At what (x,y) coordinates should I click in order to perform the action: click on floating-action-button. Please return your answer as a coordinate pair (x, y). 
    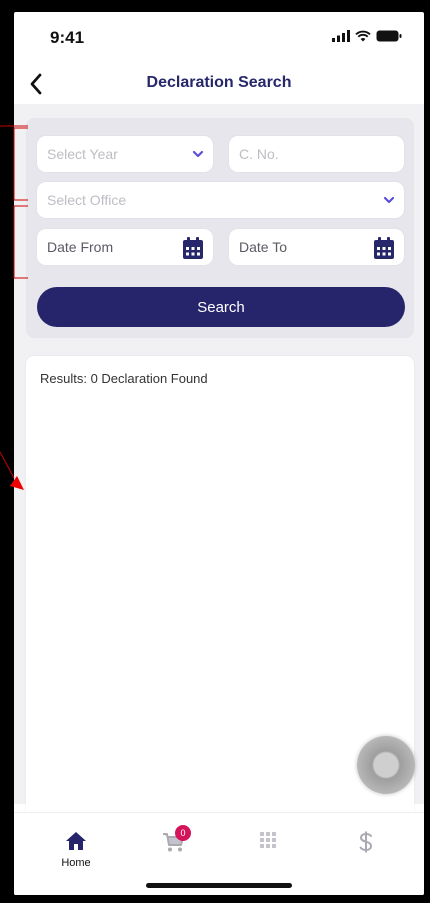
    Looking at the image, I should click on (386, 765).